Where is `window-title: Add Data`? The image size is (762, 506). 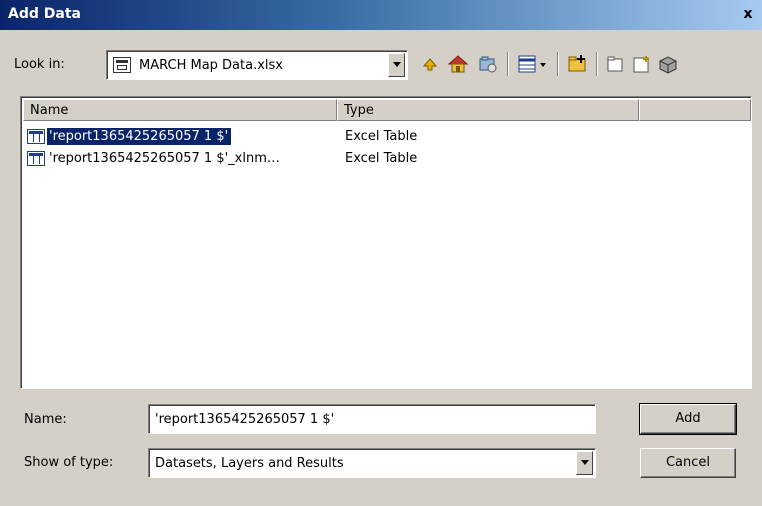 window-title: Add Data is located at coordinates (44, 14).